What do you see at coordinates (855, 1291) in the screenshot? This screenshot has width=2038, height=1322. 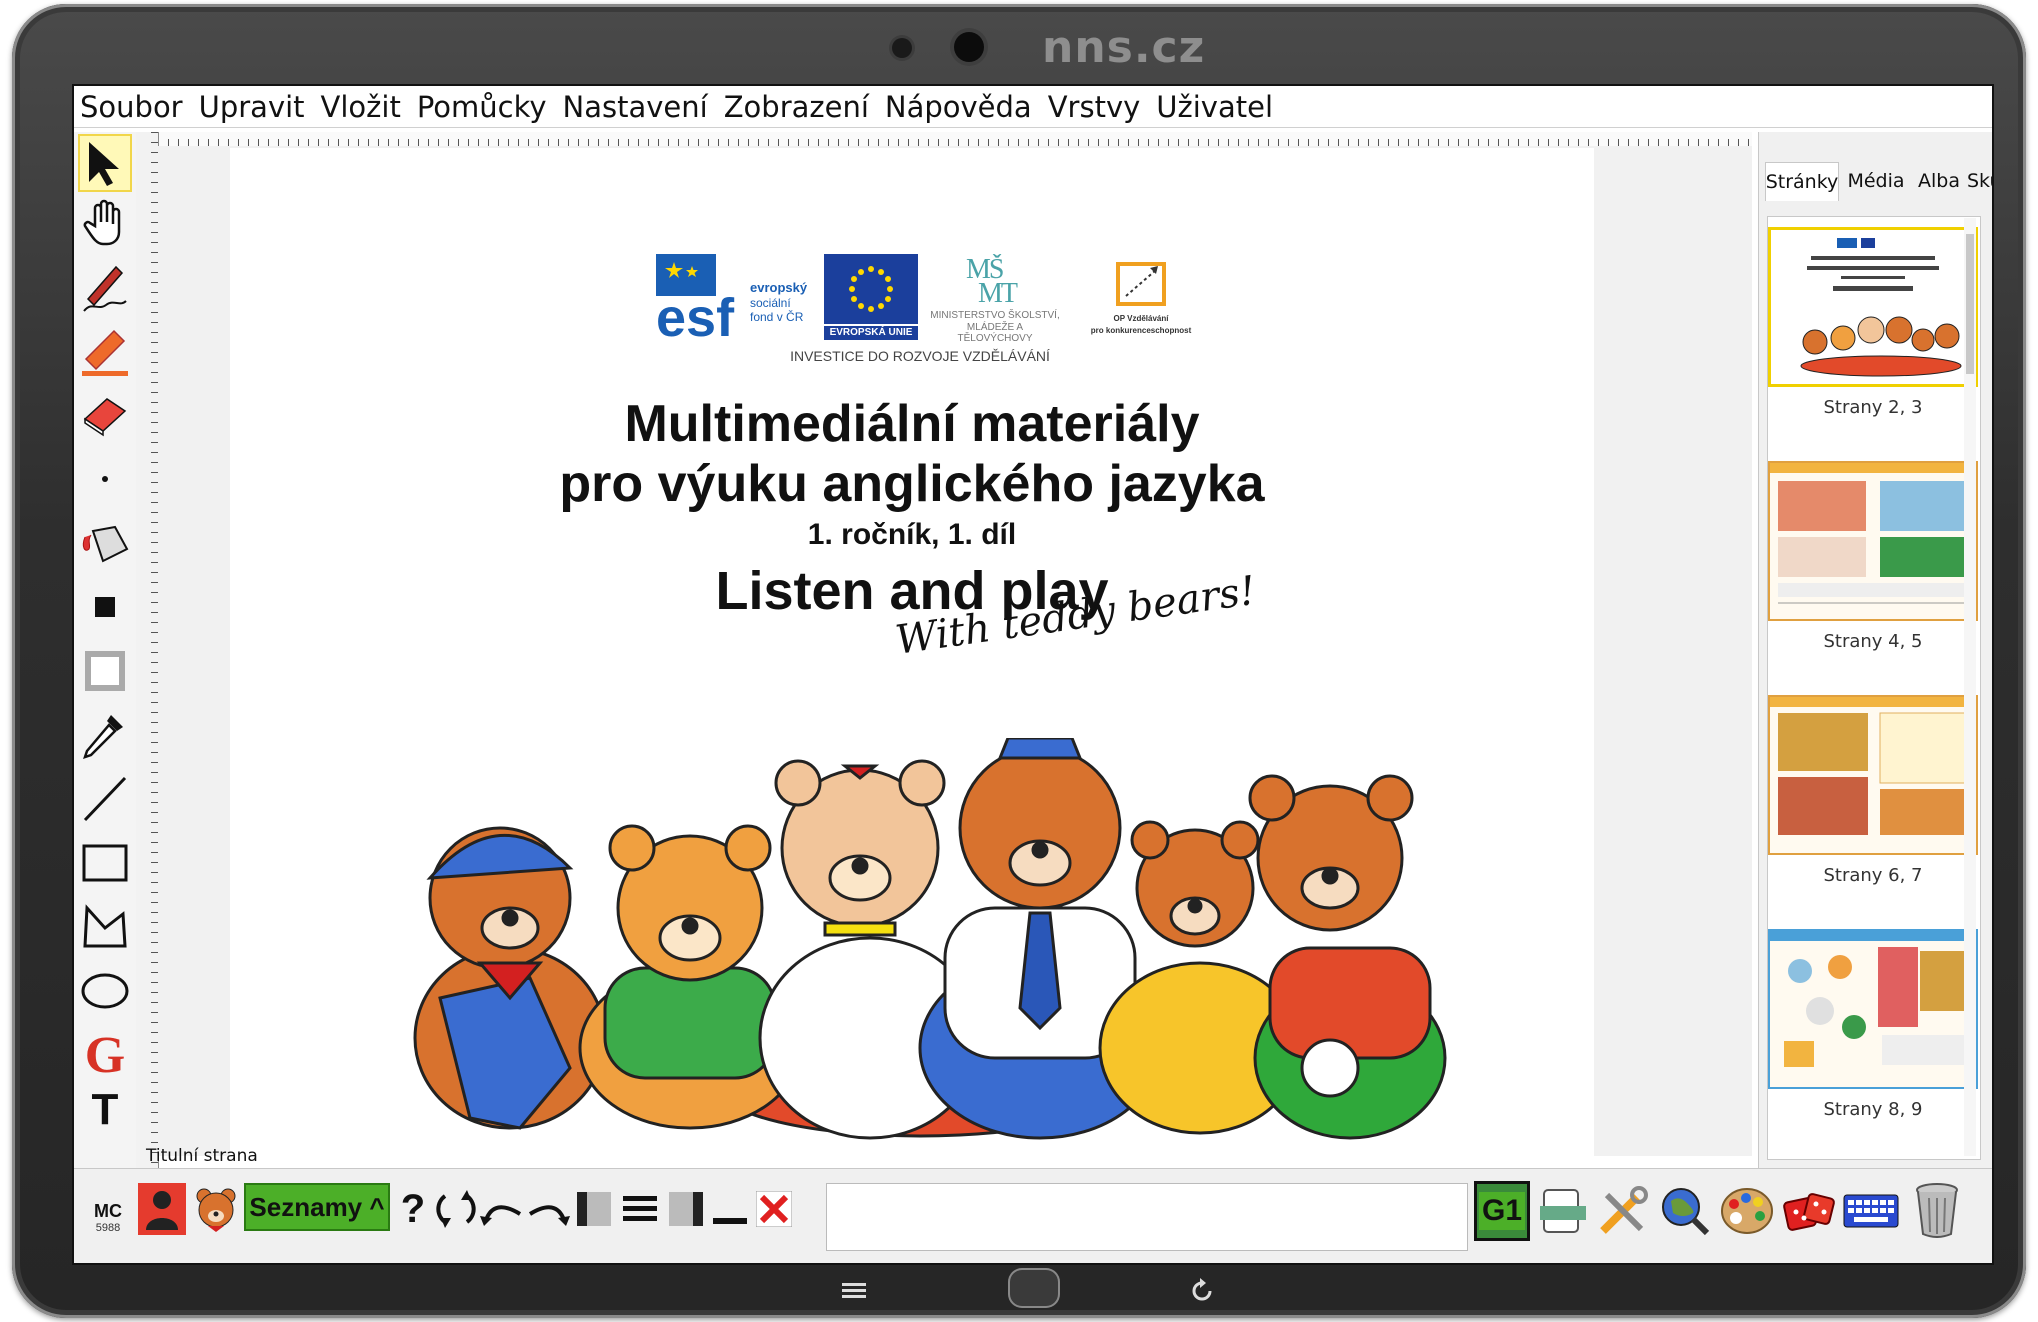 I see `recent-apps-icon` at bounding box center [855, 1291].